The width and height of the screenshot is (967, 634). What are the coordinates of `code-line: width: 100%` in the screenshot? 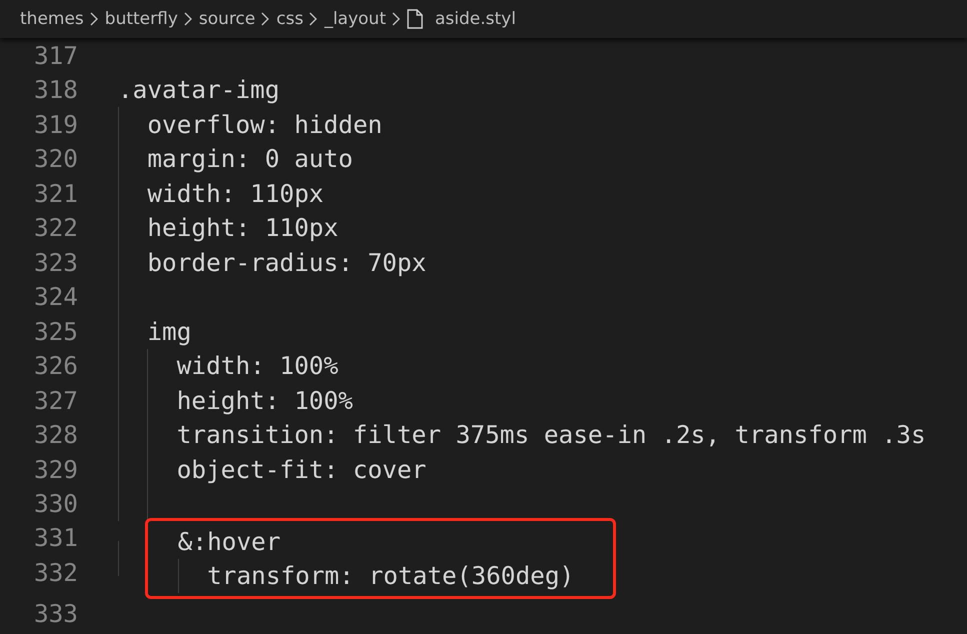 It's located at (257, 365).